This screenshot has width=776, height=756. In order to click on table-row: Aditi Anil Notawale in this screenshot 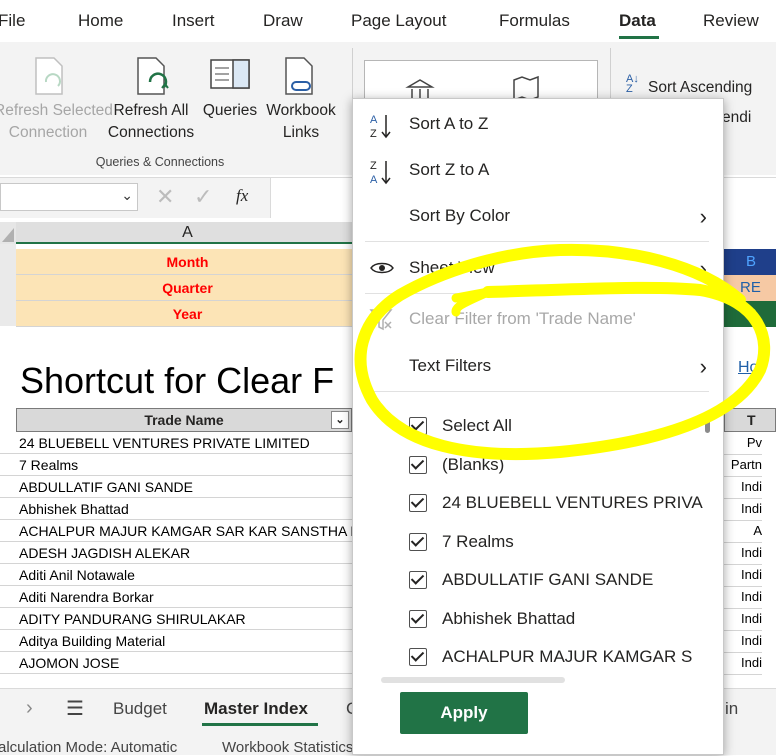, I will do `click(180, 575)`.